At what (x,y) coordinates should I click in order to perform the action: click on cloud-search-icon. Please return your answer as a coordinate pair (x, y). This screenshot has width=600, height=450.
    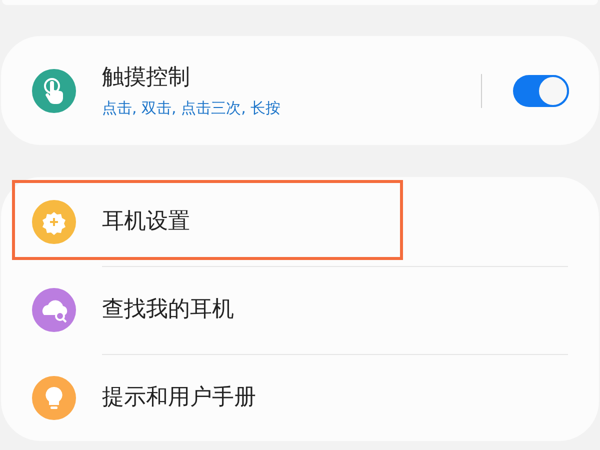
    Looking at the image, I should click on (54, 310).